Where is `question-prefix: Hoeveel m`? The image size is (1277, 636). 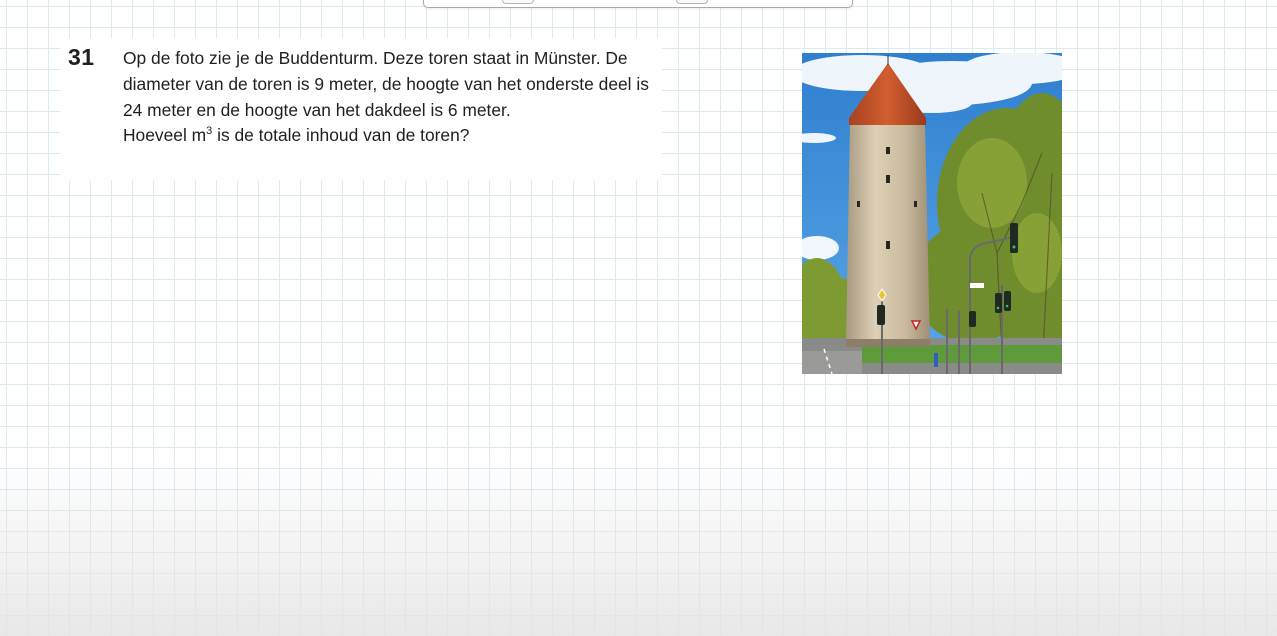
question-prefix: Hoeveel m is located at coordinates (165, 135).